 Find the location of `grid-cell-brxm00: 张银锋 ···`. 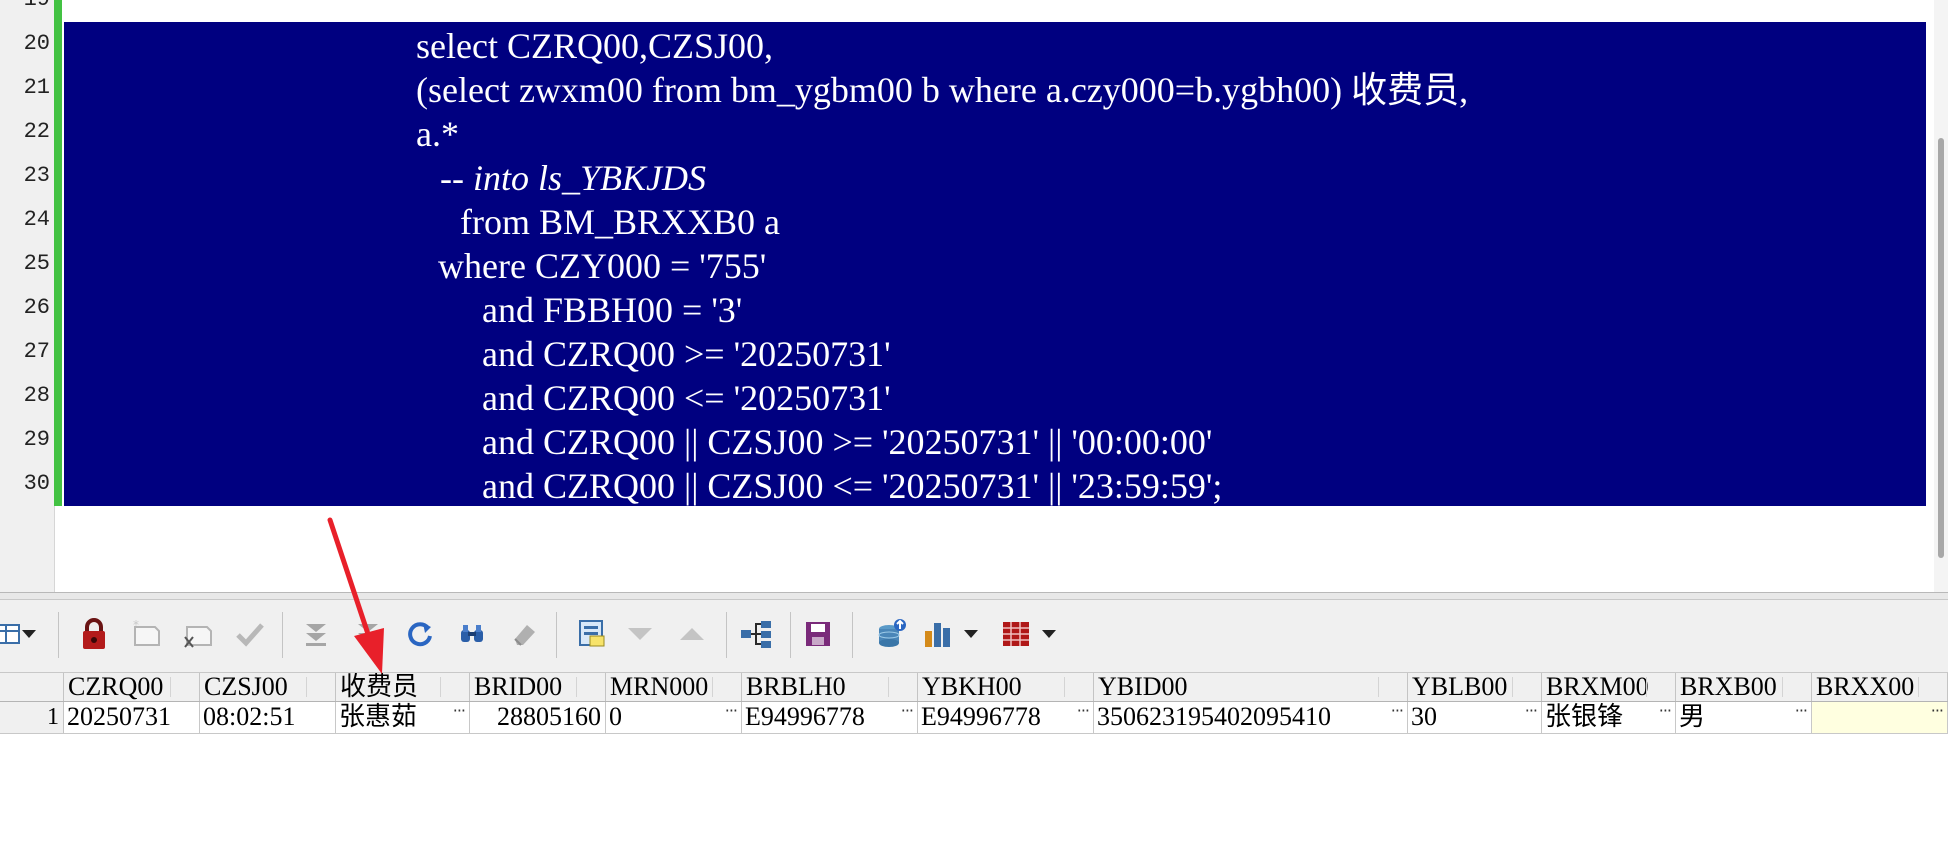

grid-cell-brxm00: 张银锋 ··· is located at coordinates (1609, 717).